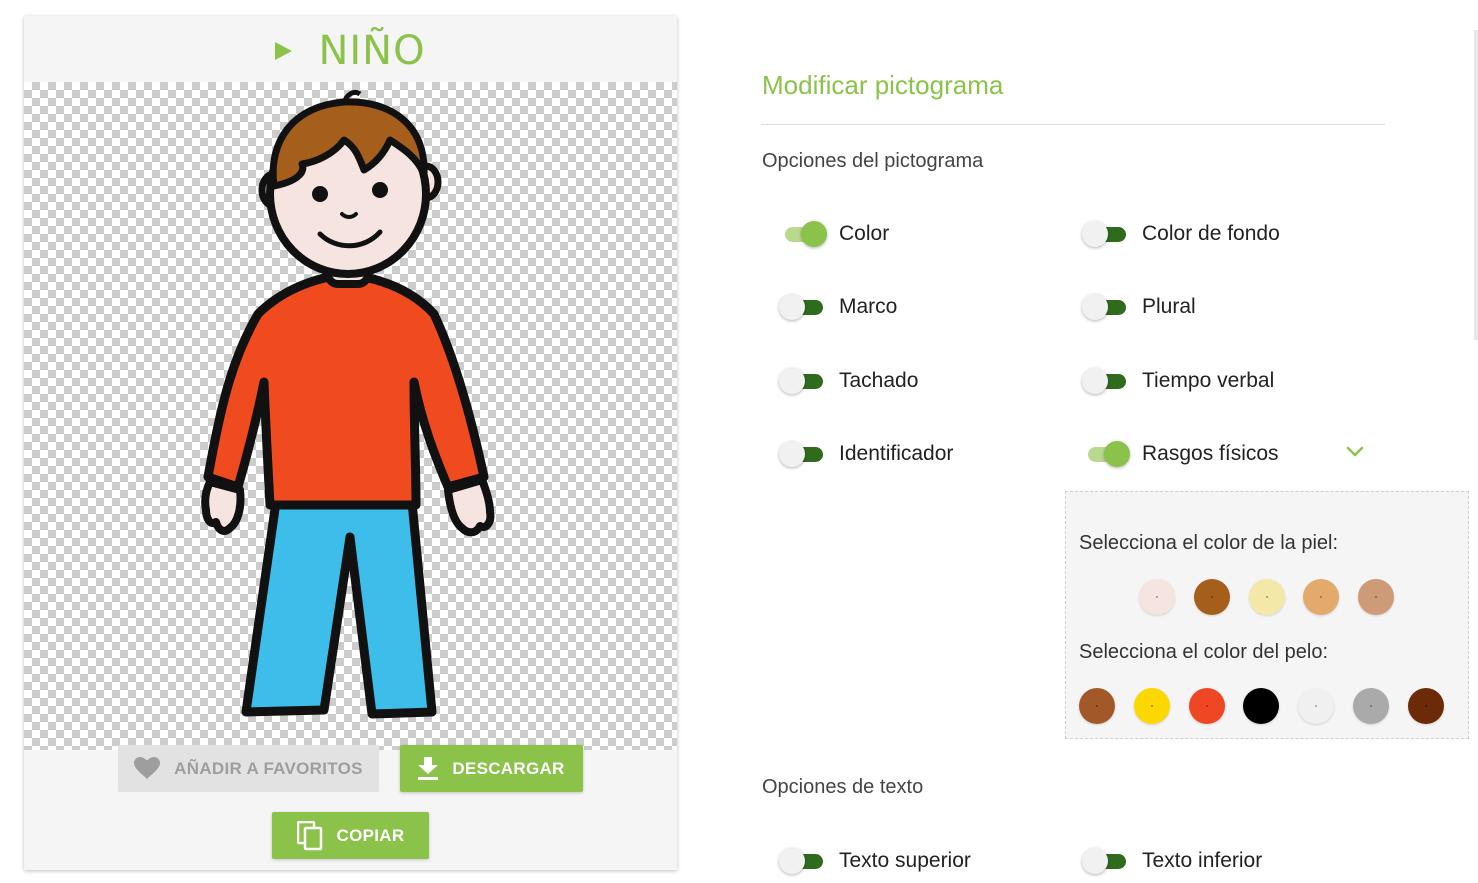 The width and height of the screenshot is (1478, 883). Describe the element at coordinates (1139, 307) in the screenshot. I see `option-plural: Plural` at that location.